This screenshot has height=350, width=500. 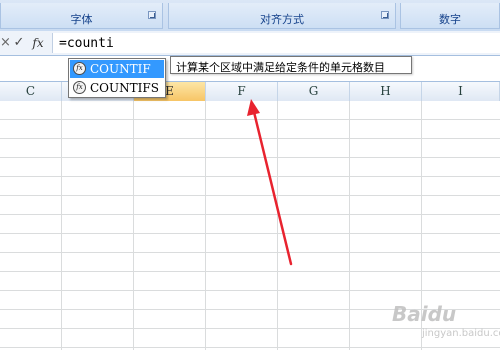 What do you see at coordinates (81, 19) in the screenshot?
I see `ribbon-group-label: 字体` at bounding box center [81, 19].